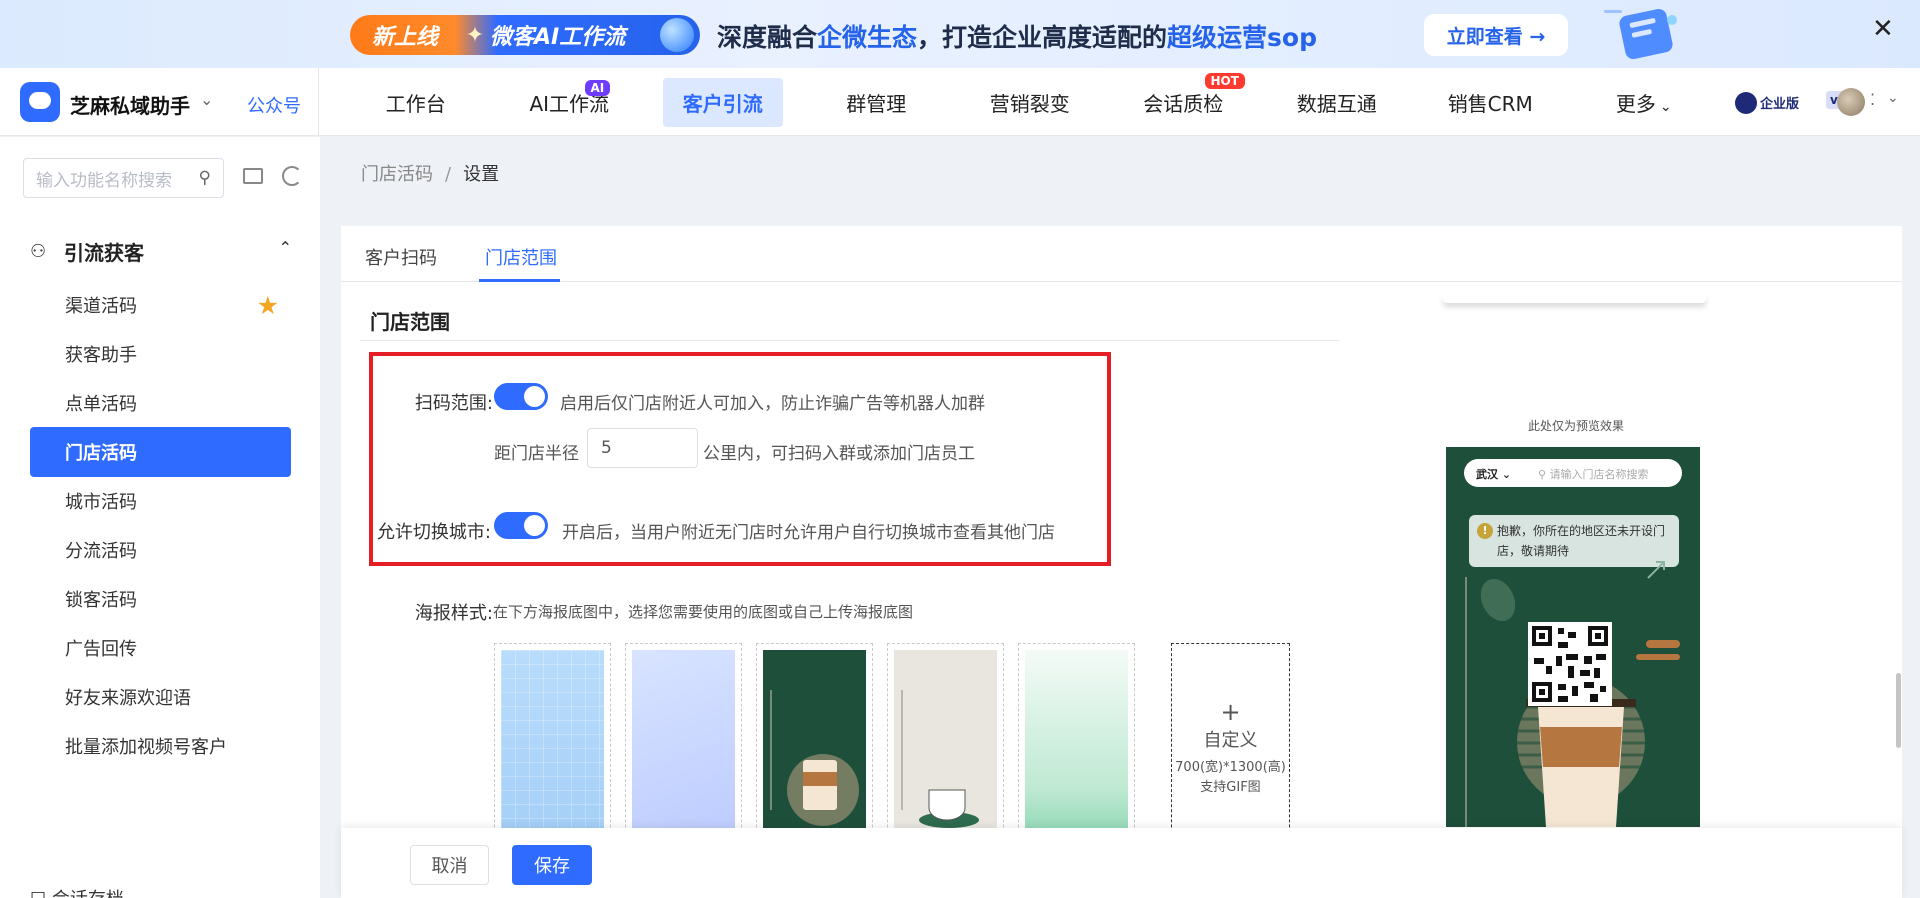 The image size is (1920, 898). I want to click on more-icon: ⁚, so click(1872, 99).